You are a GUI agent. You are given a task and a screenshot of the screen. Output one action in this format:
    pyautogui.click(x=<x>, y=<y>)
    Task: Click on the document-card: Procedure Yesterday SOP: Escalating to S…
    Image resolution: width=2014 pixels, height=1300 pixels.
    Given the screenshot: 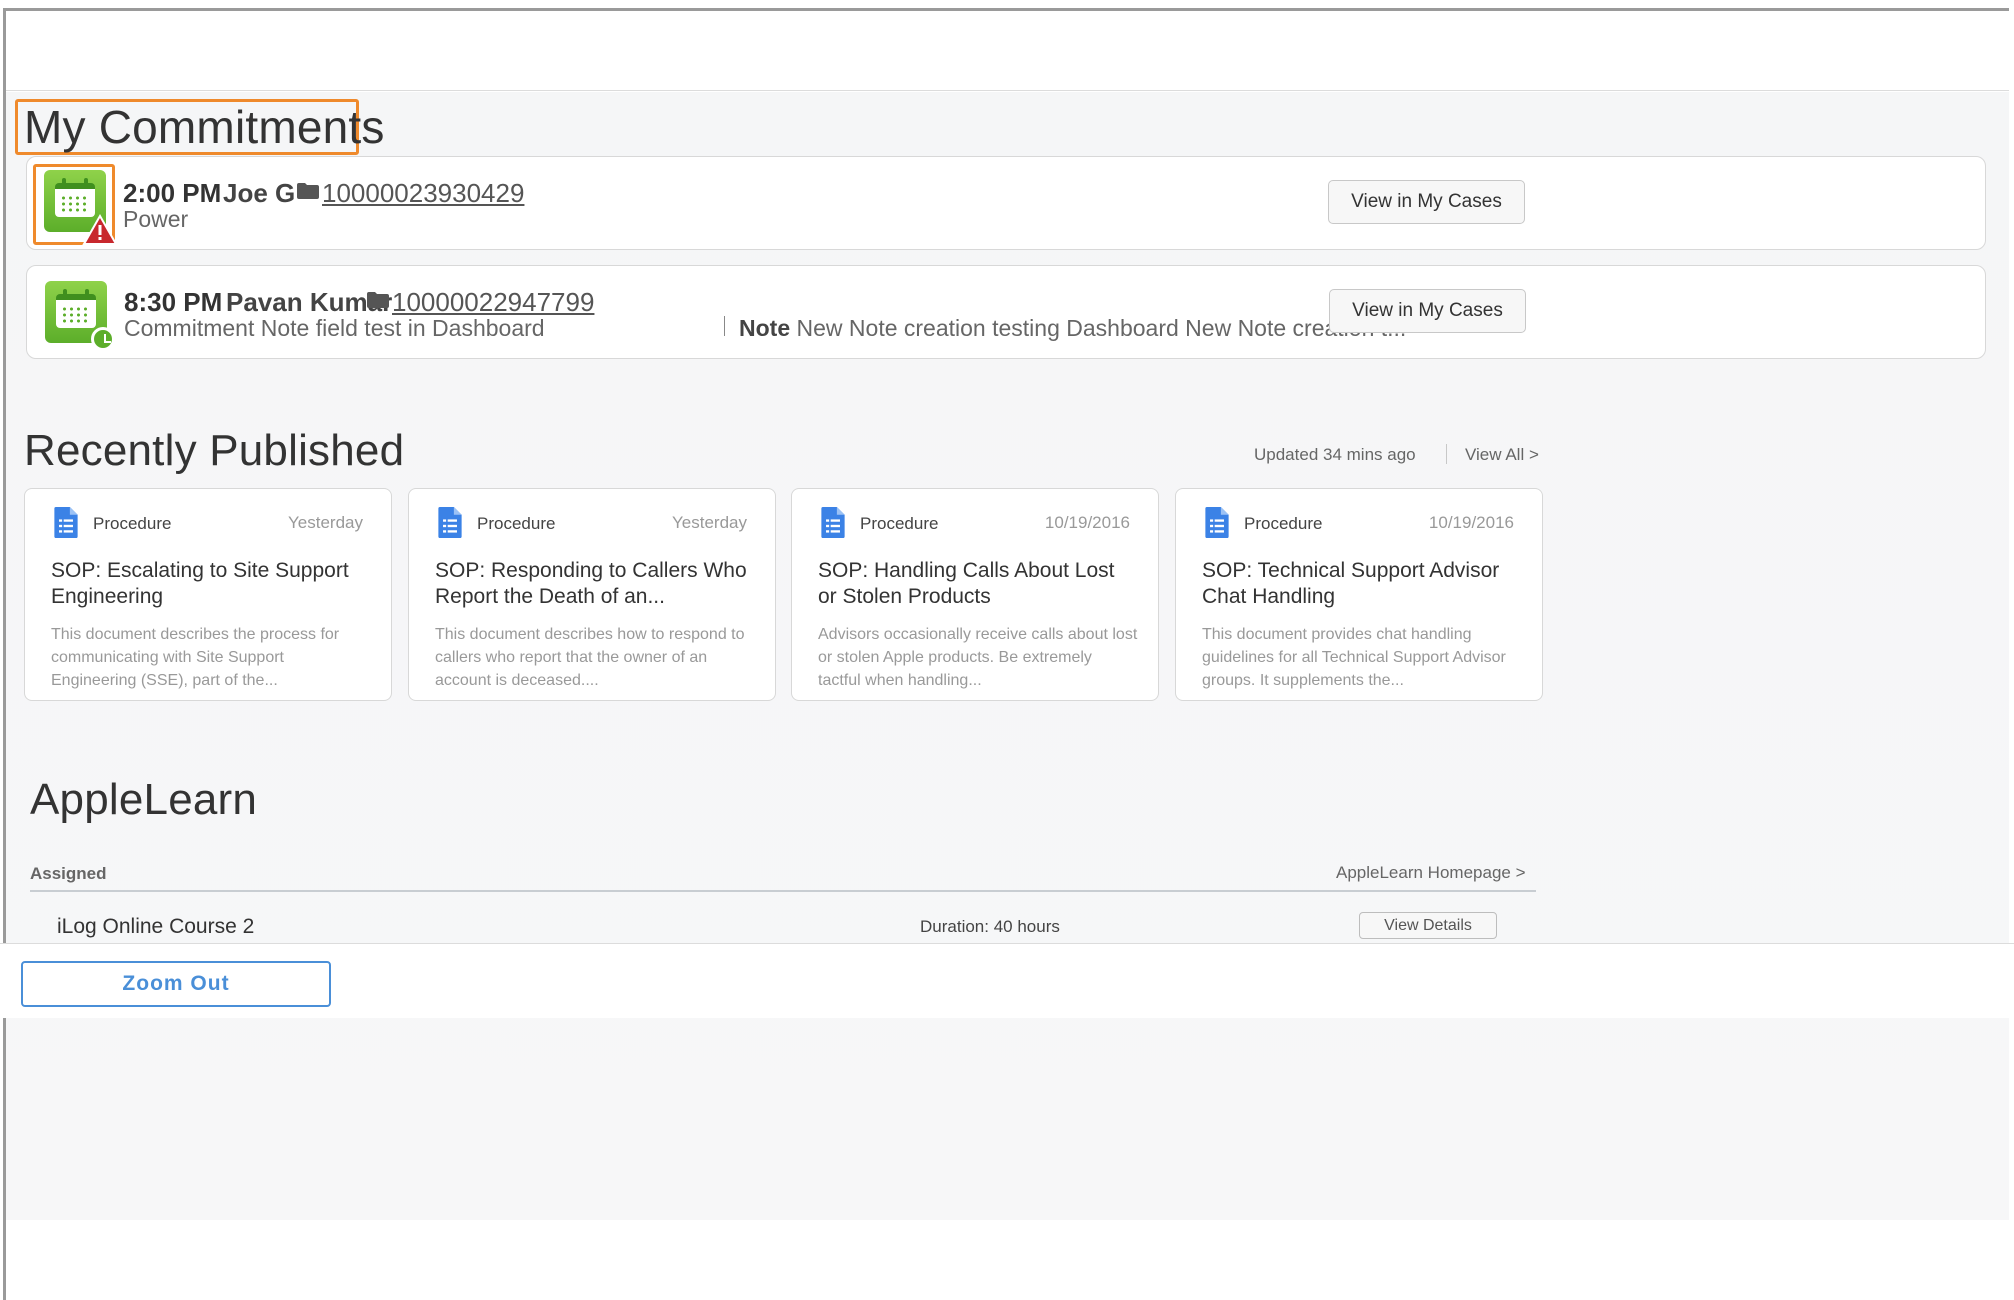 What is the action you would take?
    pyautogui.click(x=208, y=594)
    